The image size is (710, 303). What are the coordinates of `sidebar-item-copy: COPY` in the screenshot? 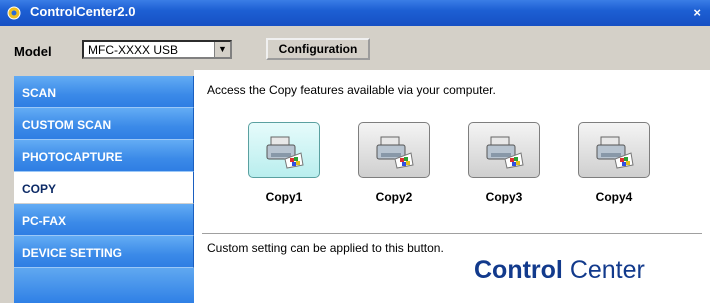 It's located at (104, 188).